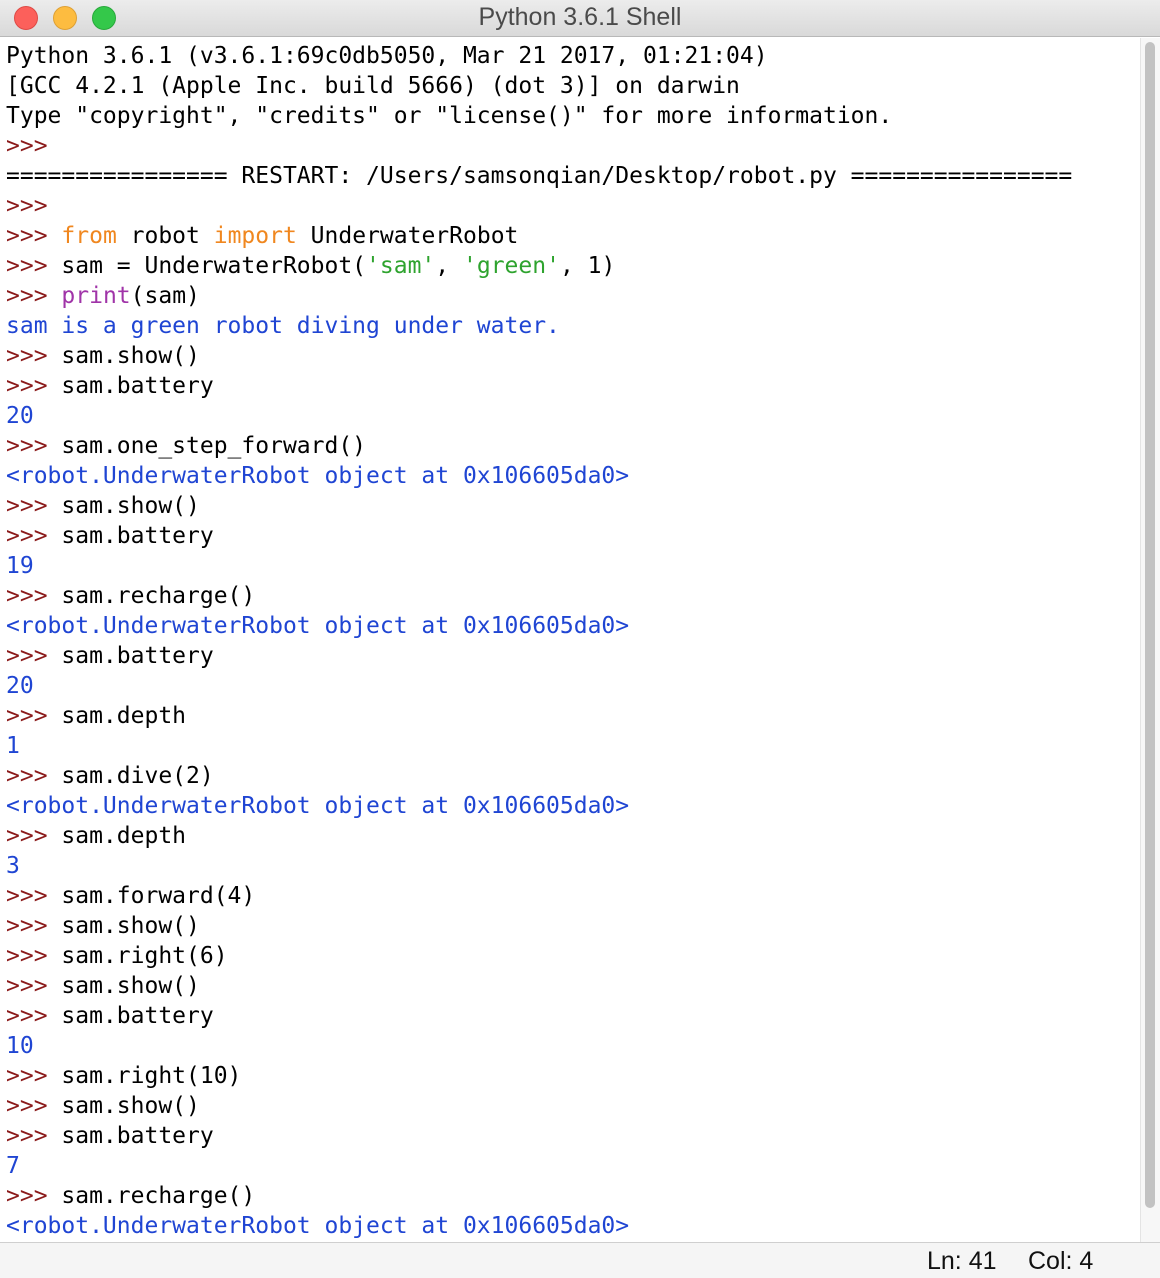 This screenshot has height=1278, width=1160. What do you see at coordinates (401, 266) in the screenshot?
I see `string-literal: 'sam'` at bounding box center [401, 266].